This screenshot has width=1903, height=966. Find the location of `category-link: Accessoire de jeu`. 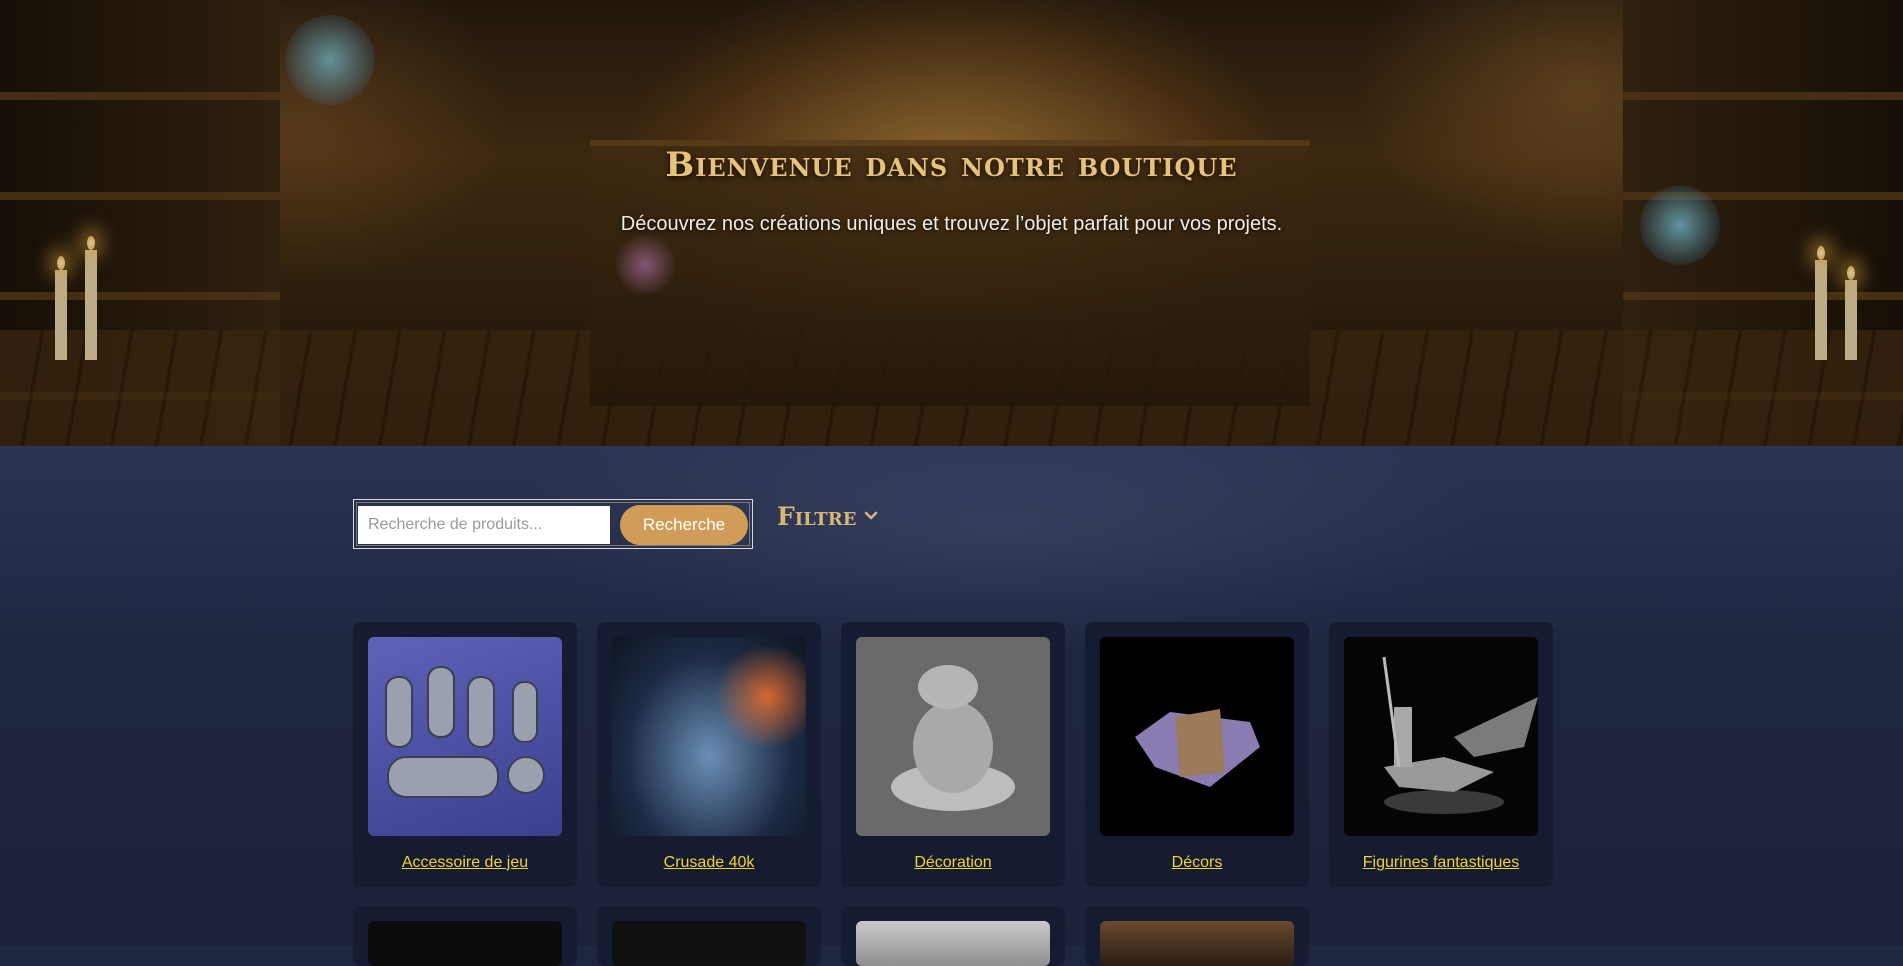

category-link: Accessoire de jeu is located at coordinates (465, 863).